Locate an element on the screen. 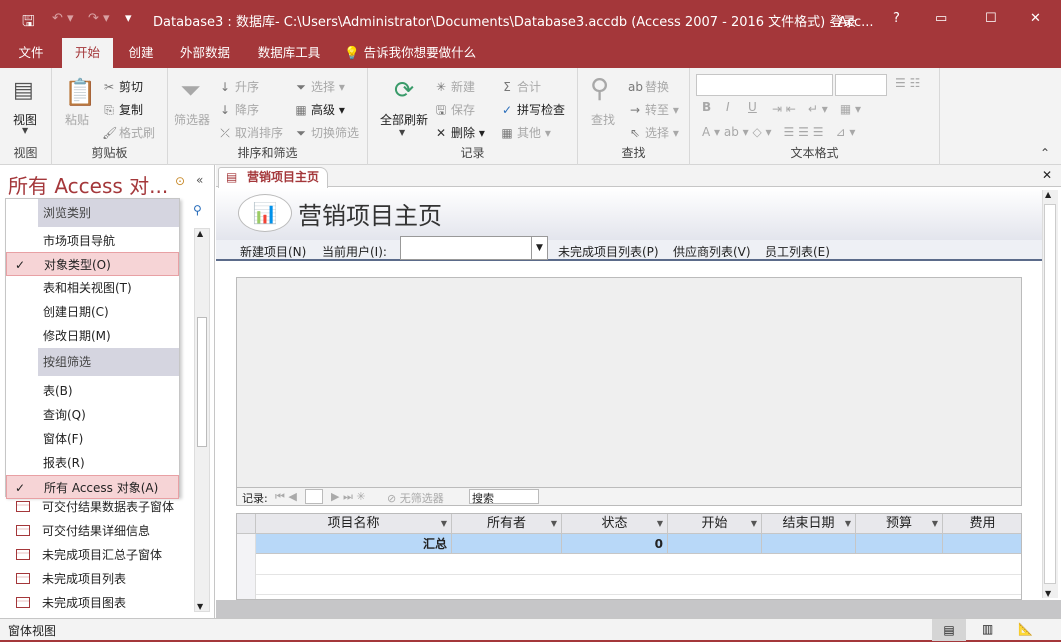 The height and width of the screenshot is (642, 1061). delete-button: ✕ 删除 ▾ is located at coordinates (459, 132).